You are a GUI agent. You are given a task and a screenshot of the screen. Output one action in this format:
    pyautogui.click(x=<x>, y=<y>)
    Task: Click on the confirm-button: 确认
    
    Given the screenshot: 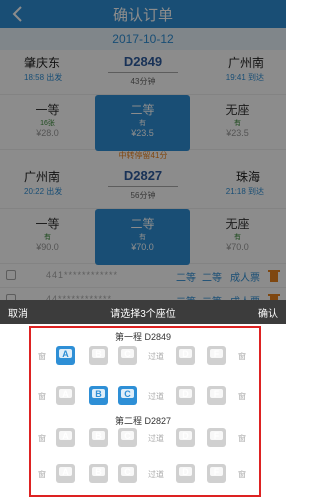 What is the action you would take?
    pyautogui.click(x=268, y=312)
    